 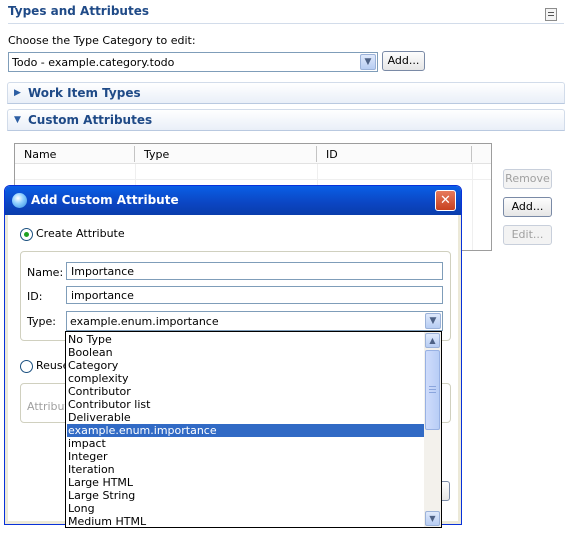 What do you see at coordinates (78, 11) in the screenshot?
I see `section-title: Types and Attributes` at bounding box center [78, 11].